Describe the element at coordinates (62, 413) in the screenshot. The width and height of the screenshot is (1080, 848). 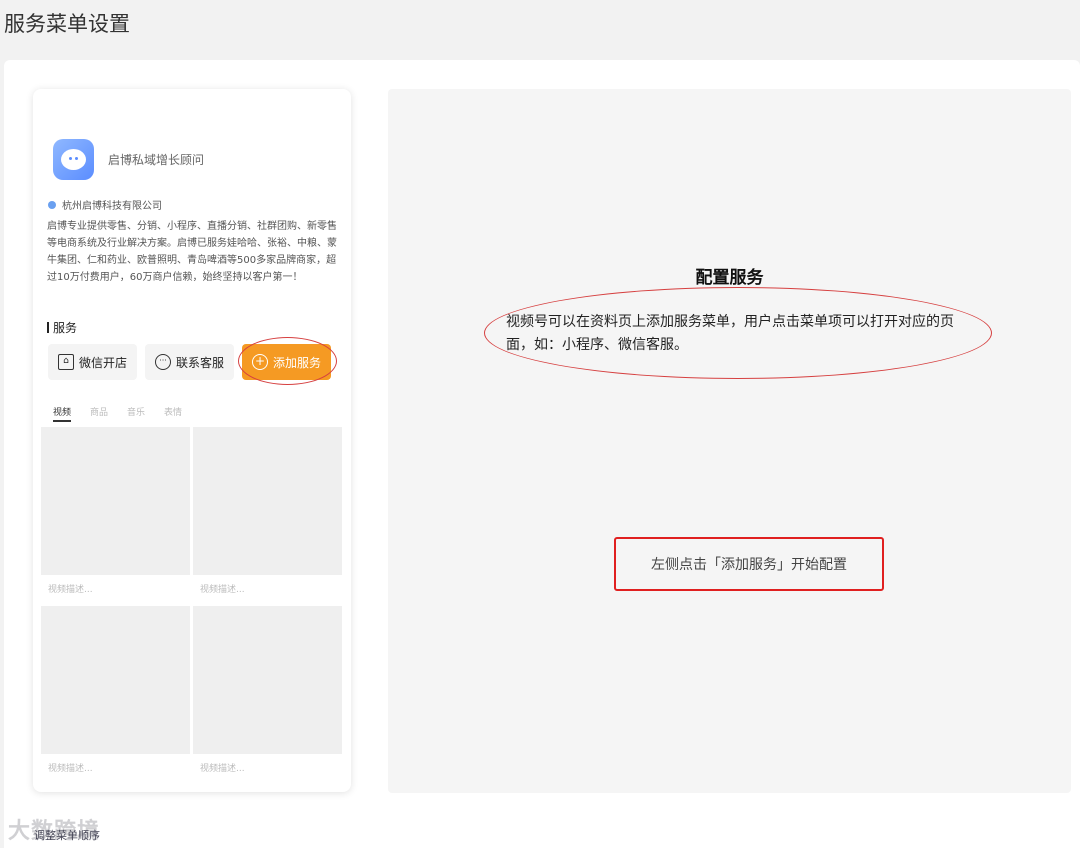
I see `tab-videos: 视频` at that location.